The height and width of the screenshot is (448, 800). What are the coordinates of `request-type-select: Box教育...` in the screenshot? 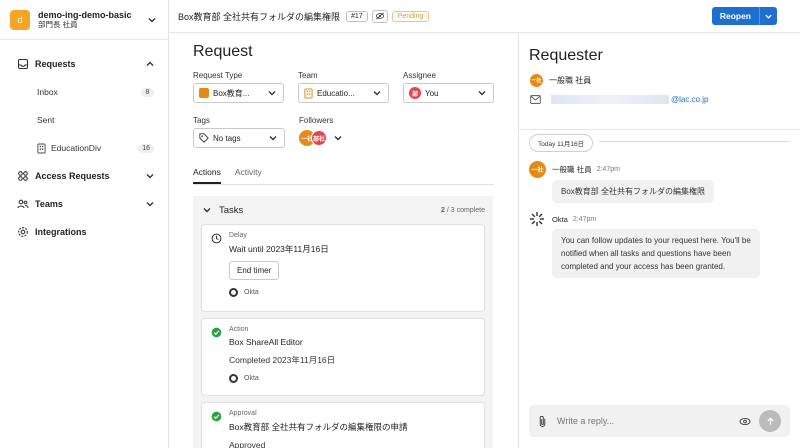 It's located at (238, 93).